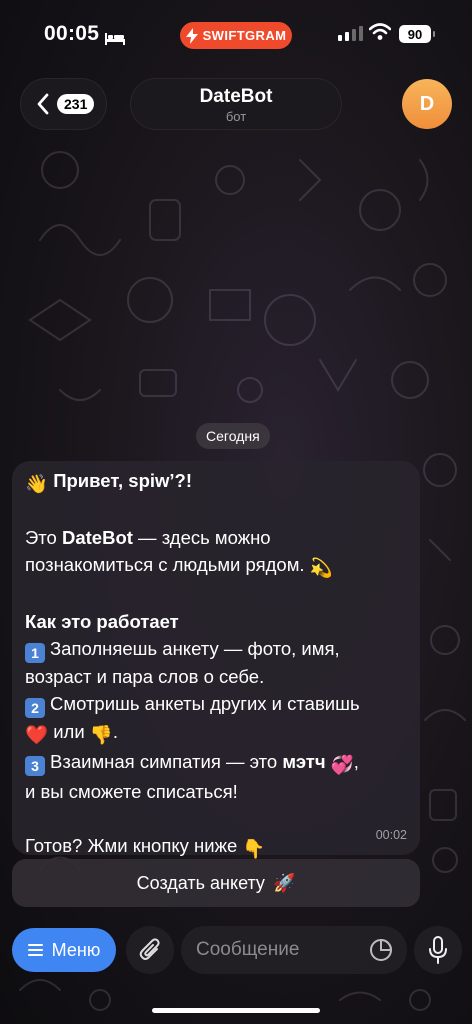 The height and width of the screenshot is (1024, 472). What do you see at coordinates (85, 34) in the screenshot?
I see `status-time: 00:05` at bounding box center [85, 34].